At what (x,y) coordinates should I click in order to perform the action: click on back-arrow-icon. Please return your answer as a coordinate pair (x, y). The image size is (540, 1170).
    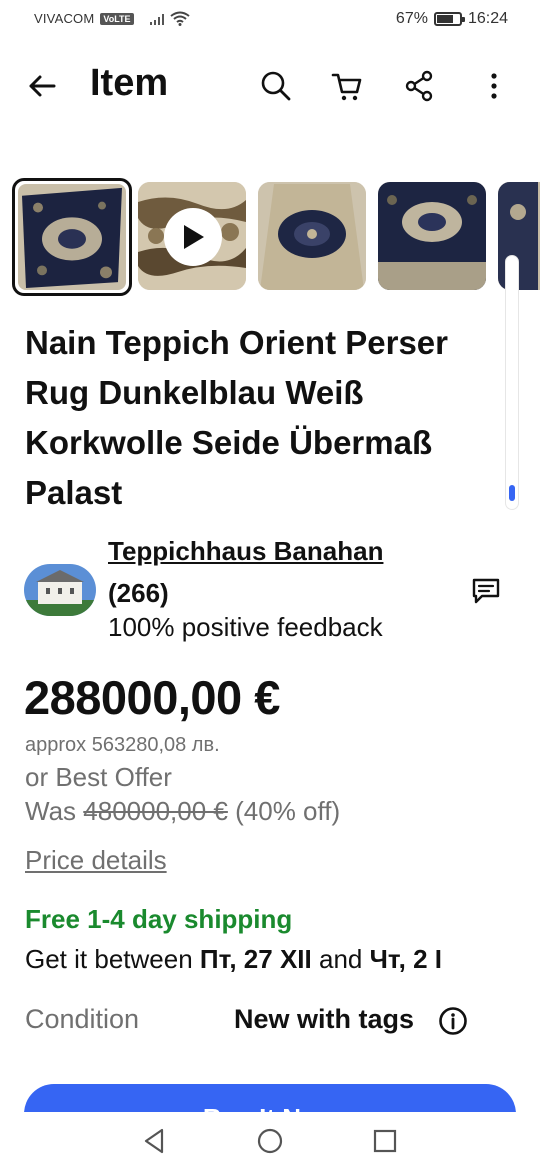
    Looking at the image, I should click on (42, 86).